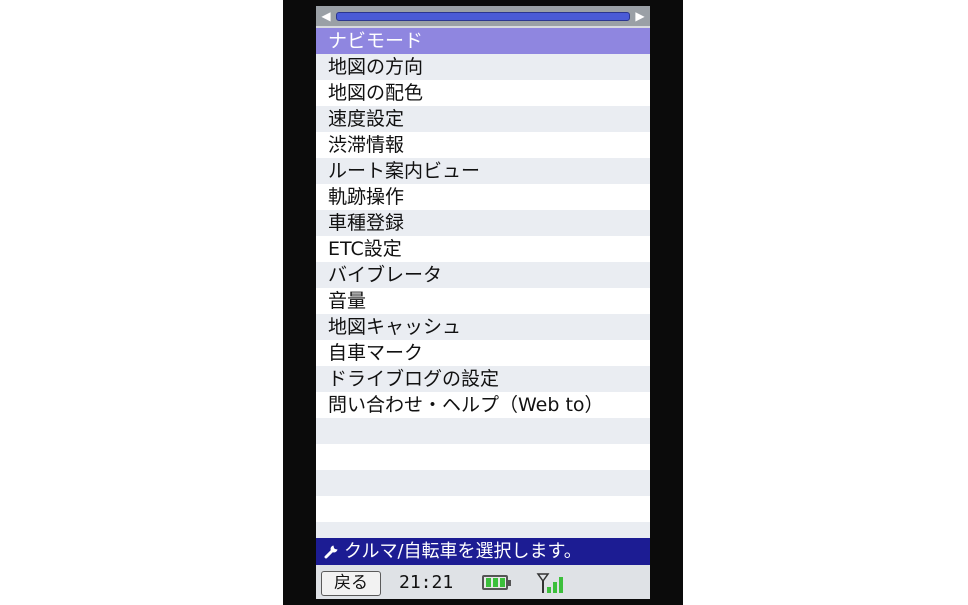 The image size is (968, 605). What do you see at coordinates (483, 171) in the screenshot?
I see `menu-item-route-guide-view: ルート案内ビュー` at bounding box center [483, 171].